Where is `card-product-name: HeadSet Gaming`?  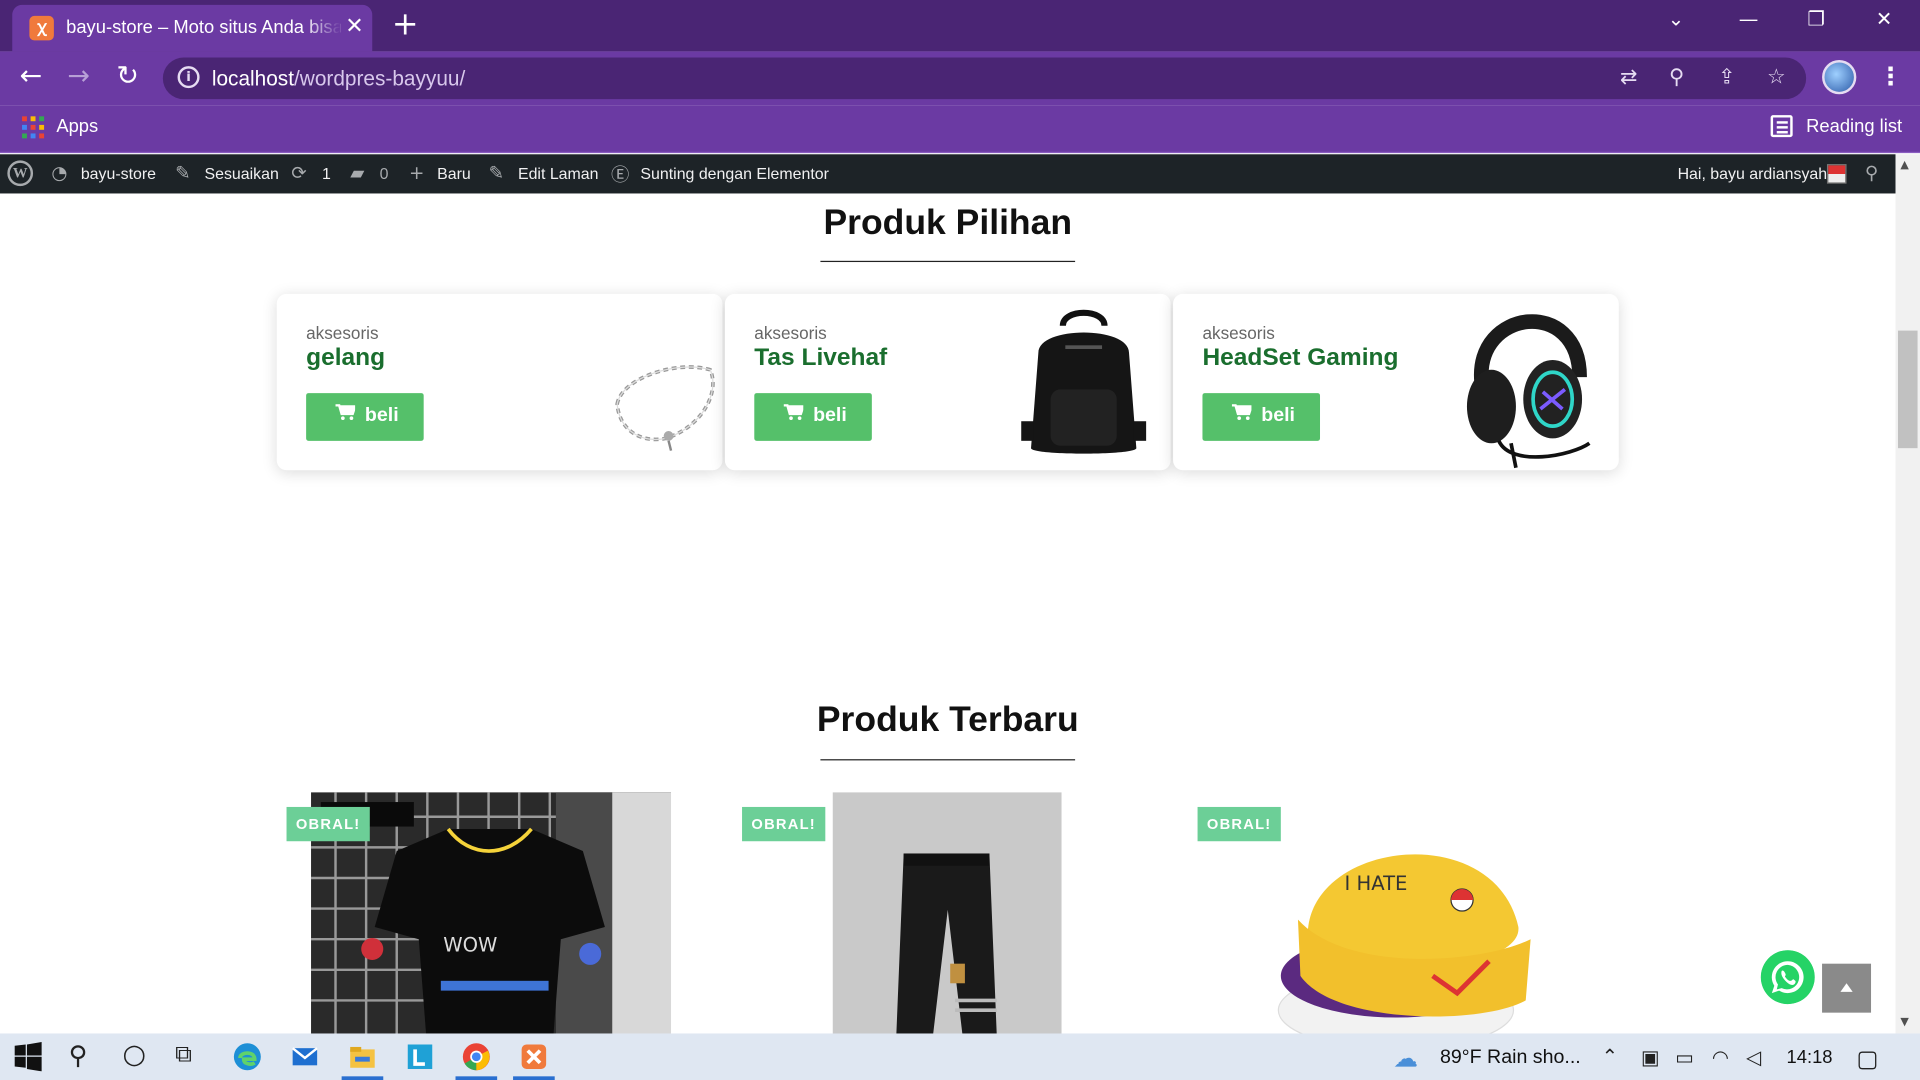 card-product-name: HeadSet Gaming is located at coordinates (1300, 358).